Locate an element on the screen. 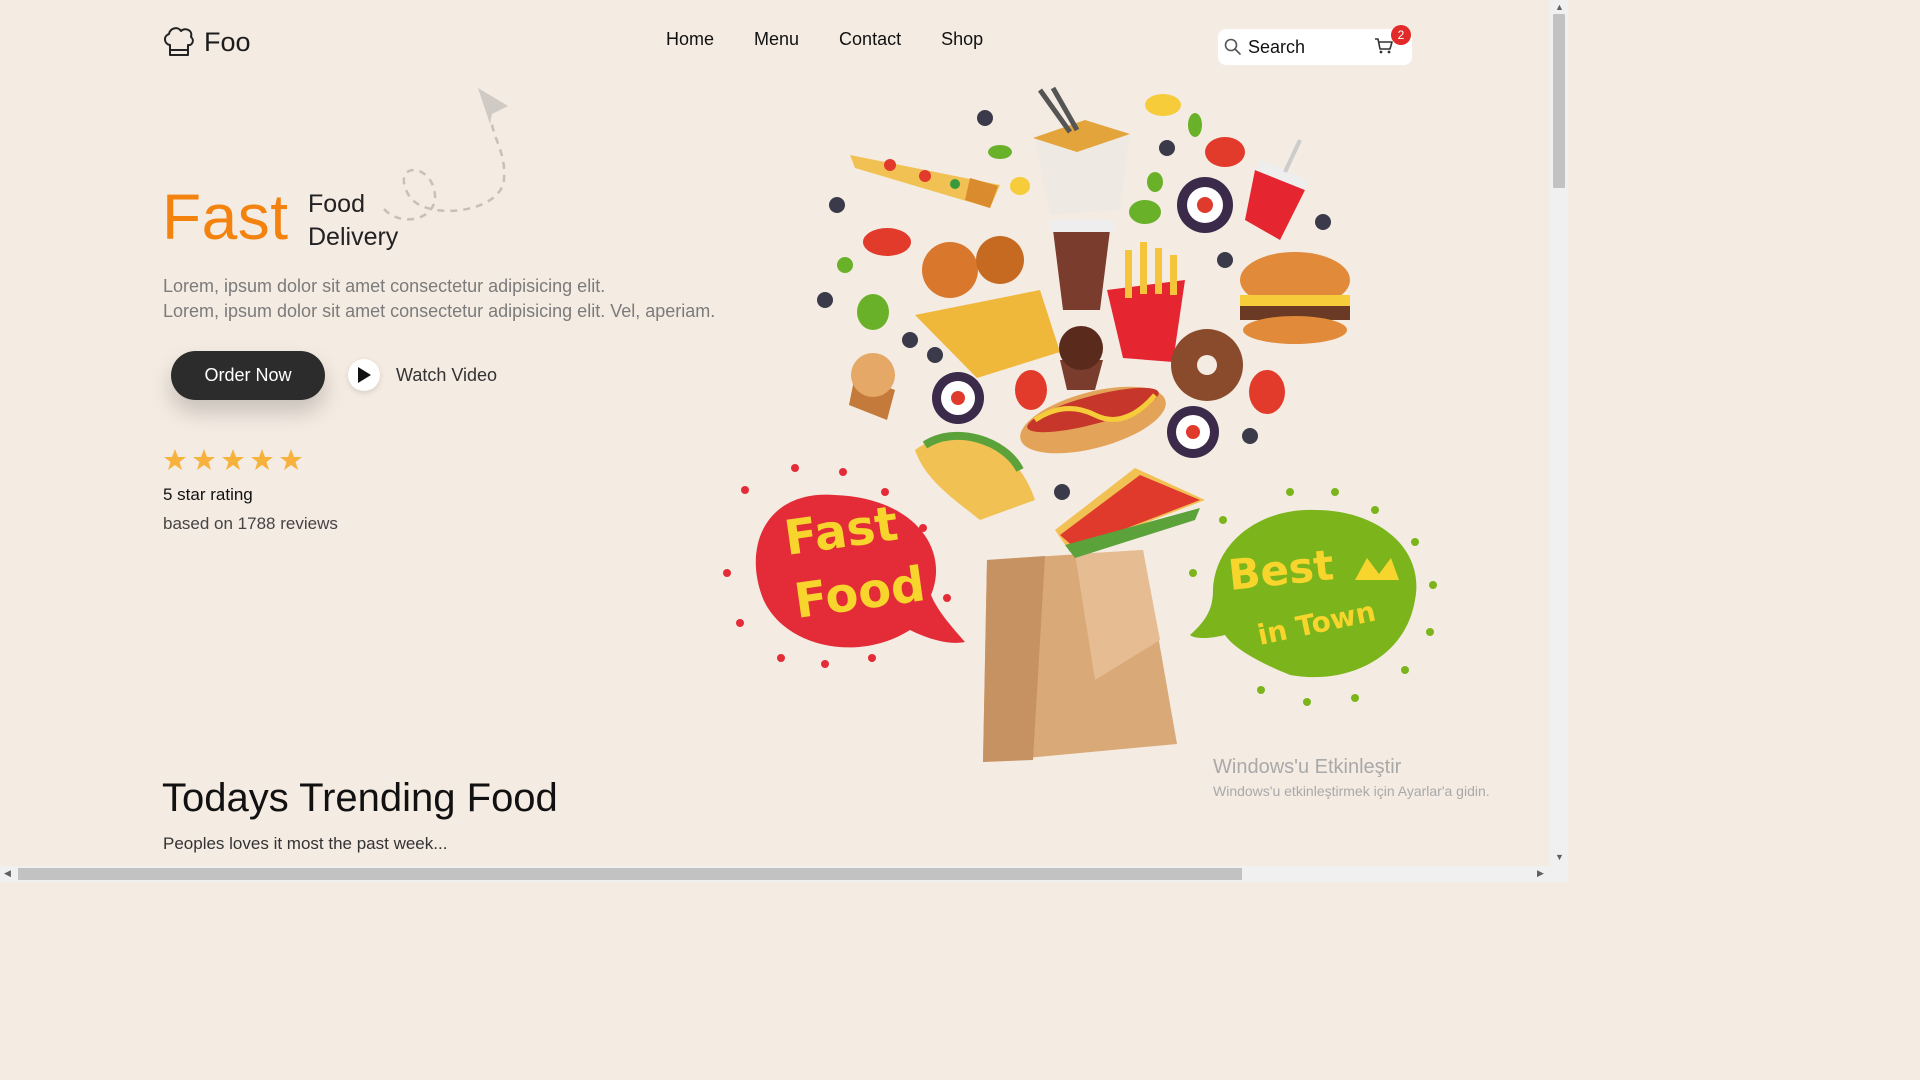  main-nav: Home Menu Contact Shop is located at coordinates (824, 39).